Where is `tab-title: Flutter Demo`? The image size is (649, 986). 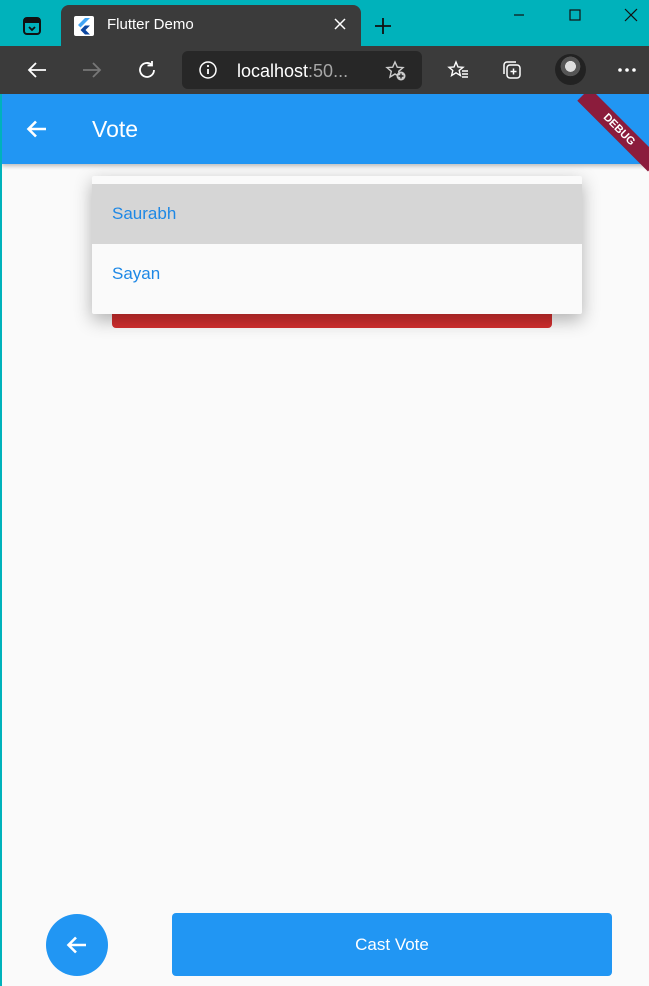 tab-title: Flutter Demo is located at coordinates (150, 24).